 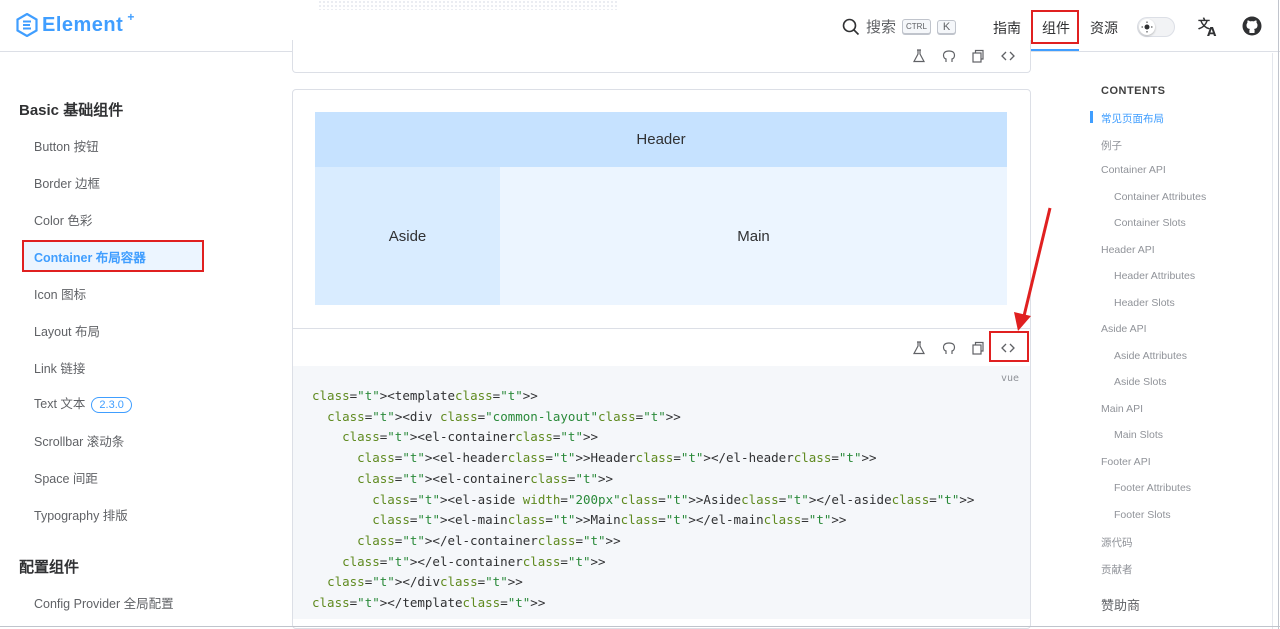 I want to click on kbd-ctrl: CTRL, so click(x=916, y=26).